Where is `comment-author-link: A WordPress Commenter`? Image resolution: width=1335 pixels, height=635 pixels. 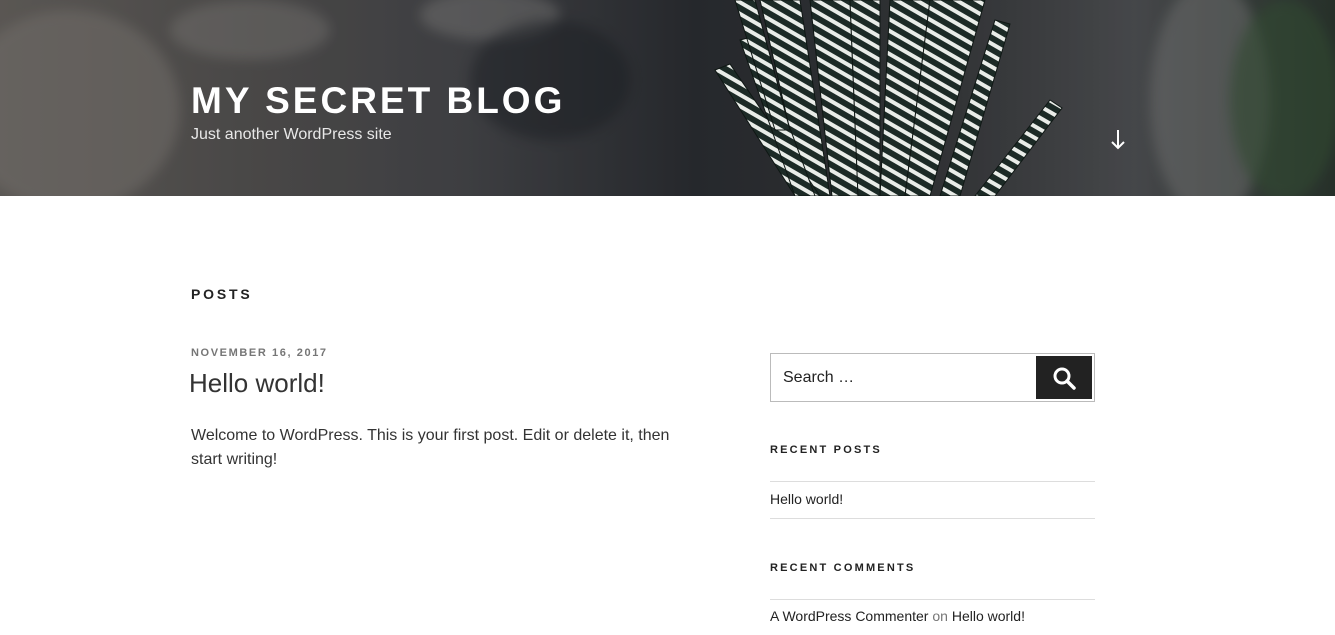 comment-author-link: A WordPress Commenter is located at coordinates (849, 616).